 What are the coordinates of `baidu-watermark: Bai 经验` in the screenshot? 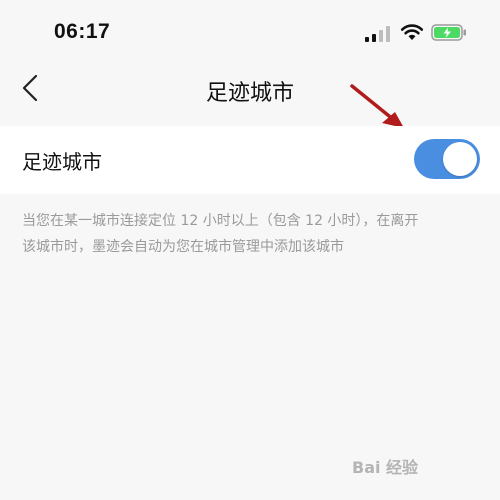 It's located at (385, 467).